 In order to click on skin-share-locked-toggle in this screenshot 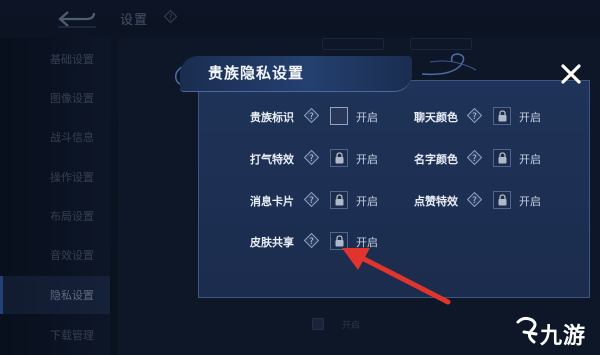, I will do `click(339, 241)`.